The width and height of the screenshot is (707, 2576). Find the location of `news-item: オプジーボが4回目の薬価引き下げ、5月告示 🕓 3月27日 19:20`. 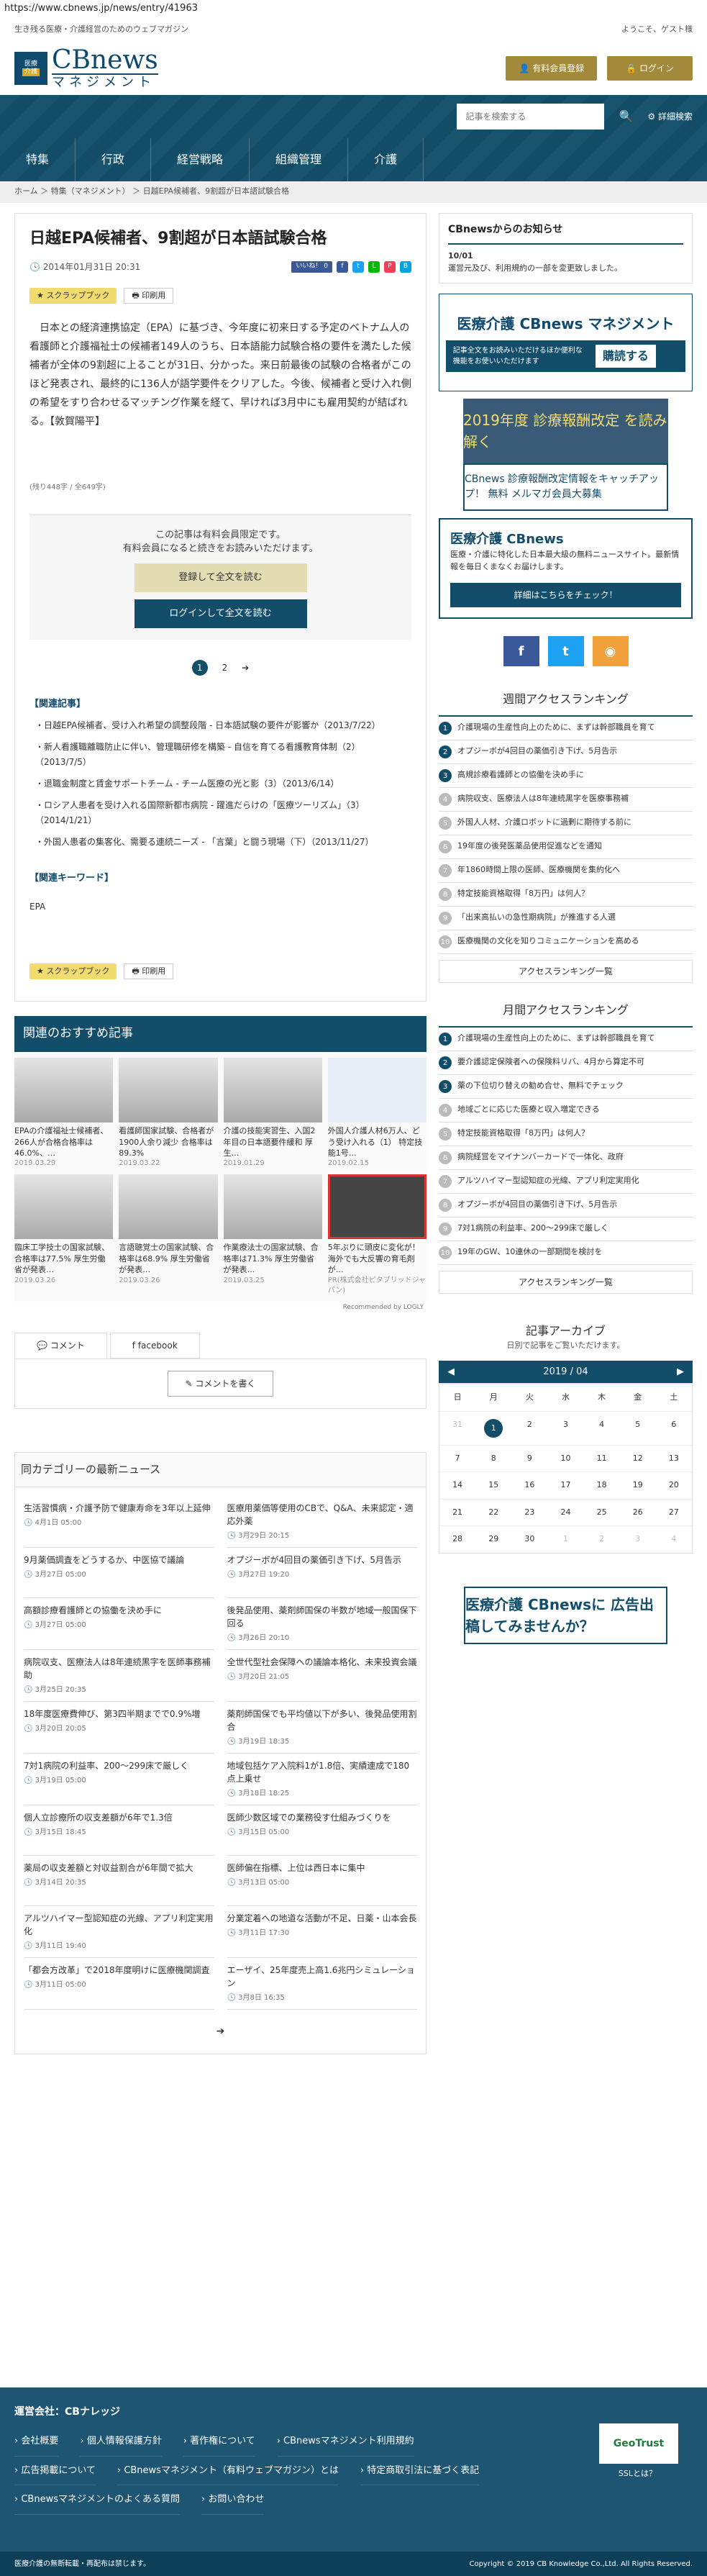

news-item: オプジーボが4回目の薬価引き下げ、5月告示 🕓 3月27日 19:20 is located at coordinates (322, 1573).